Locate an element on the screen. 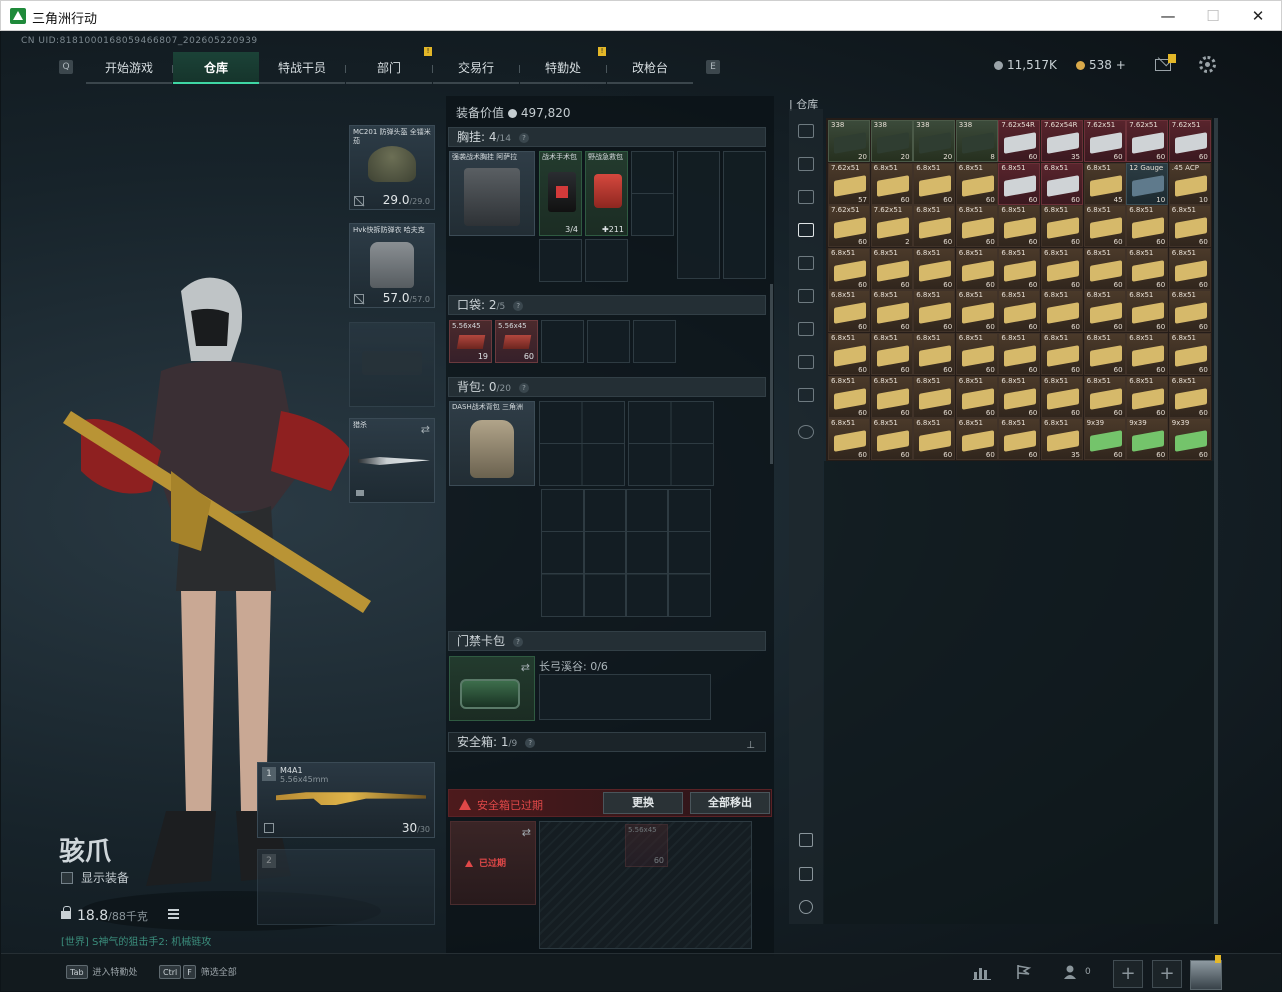 The image size is (1282, 992). player-avatar is located at coordinates (1206, 975).